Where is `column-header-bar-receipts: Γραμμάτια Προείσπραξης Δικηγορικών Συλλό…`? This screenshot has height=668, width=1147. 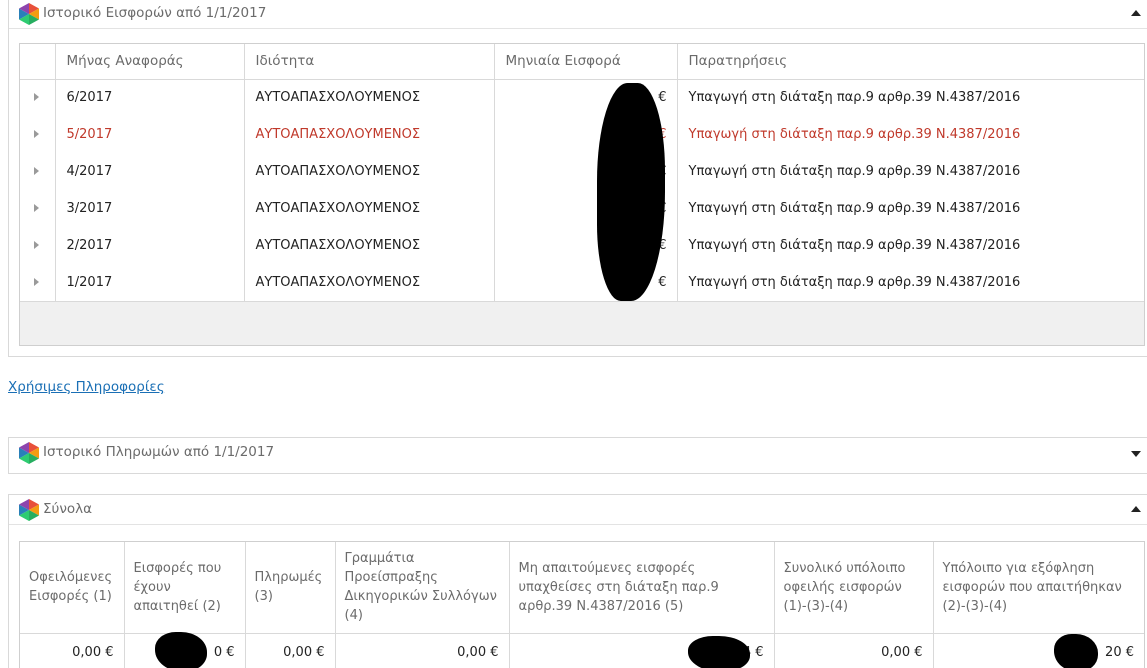 column-header-bar-receipts: Γραμμάτια Προείσπραξης Δικηγορικών Συλλό… is located at coordinates (421, 588).